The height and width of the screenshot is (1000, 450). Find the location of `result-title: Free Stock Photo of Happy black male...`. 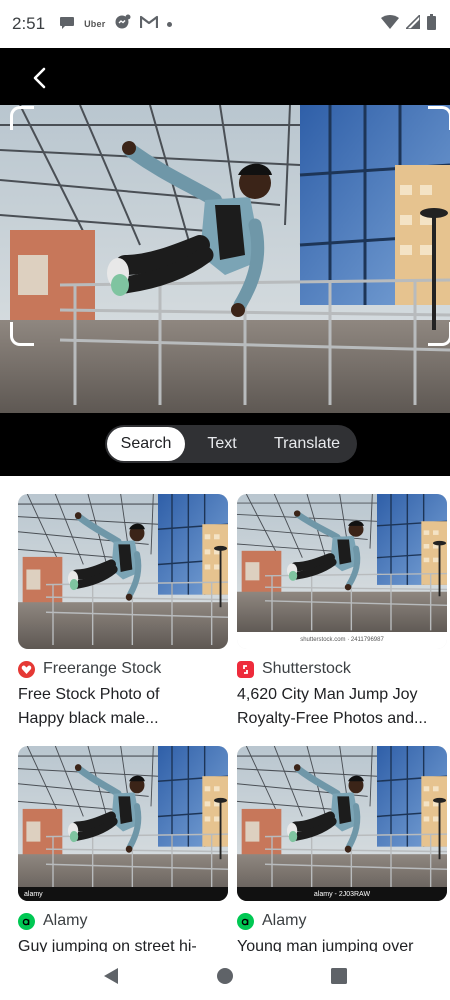

result-title: Free Stock Photo of Happy black male... is located at coordinates (124, 707).